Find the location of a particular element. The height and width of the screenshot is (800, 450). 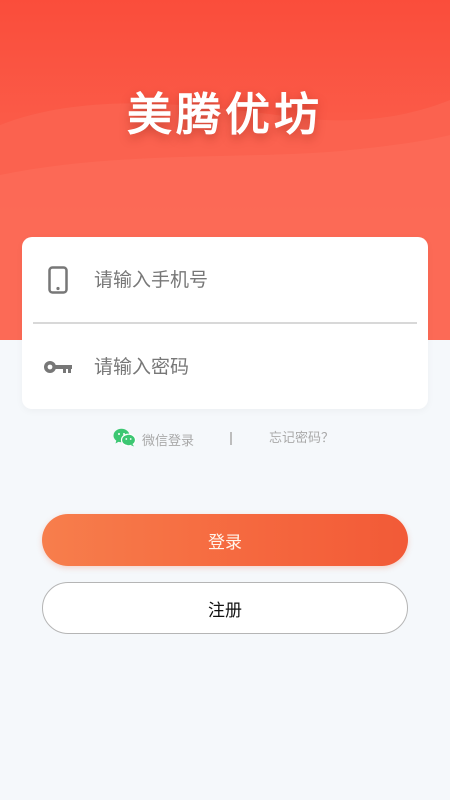

links-separator is located at coordinates (231, 438).